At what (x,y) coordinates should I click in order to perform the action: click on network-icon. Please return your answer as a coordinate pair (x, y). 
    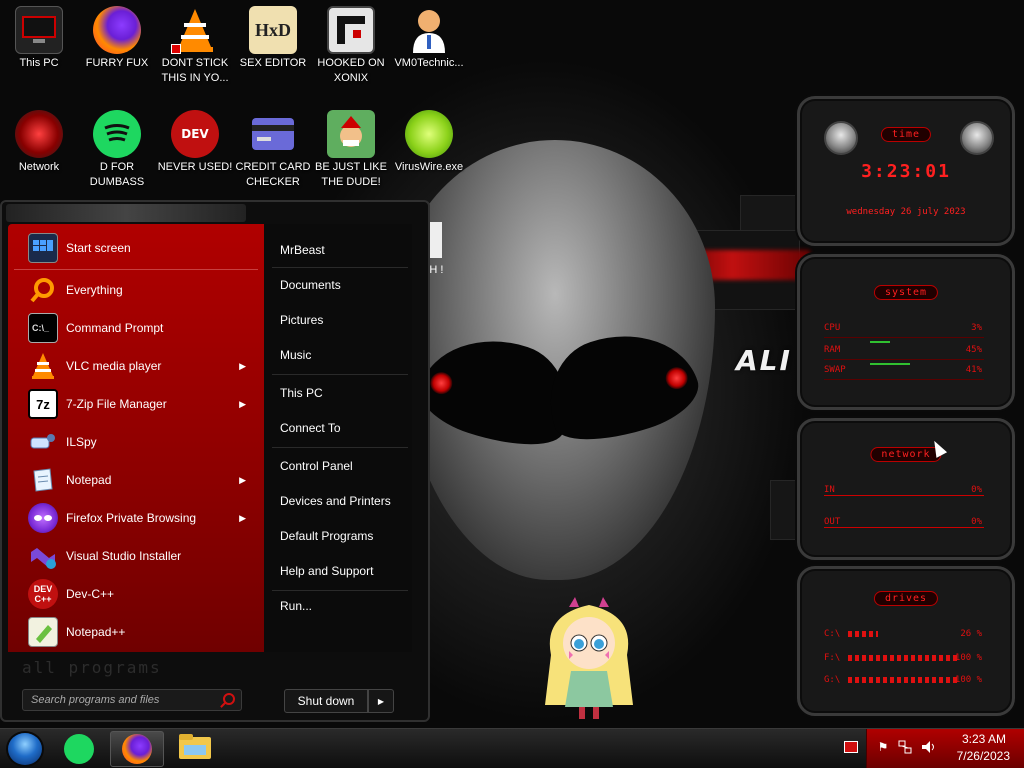
    Looking at the image, I should click on (905, 747).